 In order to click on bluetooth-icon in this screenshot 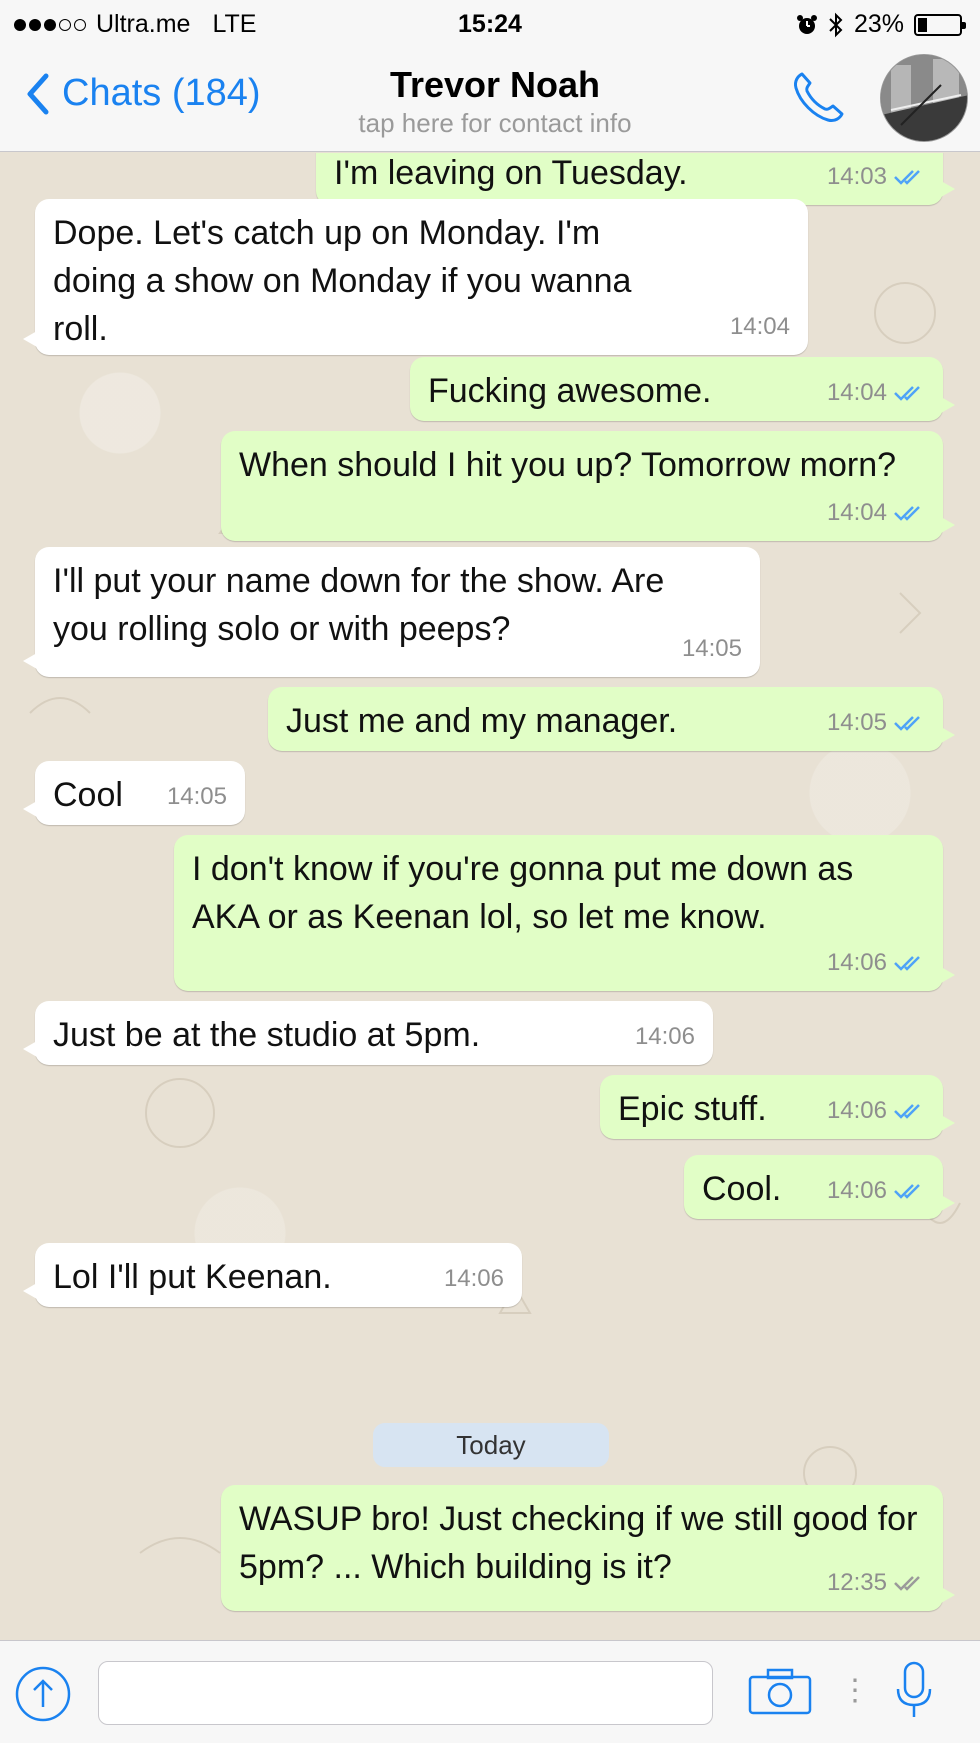, I will do `click(836, 24)`.